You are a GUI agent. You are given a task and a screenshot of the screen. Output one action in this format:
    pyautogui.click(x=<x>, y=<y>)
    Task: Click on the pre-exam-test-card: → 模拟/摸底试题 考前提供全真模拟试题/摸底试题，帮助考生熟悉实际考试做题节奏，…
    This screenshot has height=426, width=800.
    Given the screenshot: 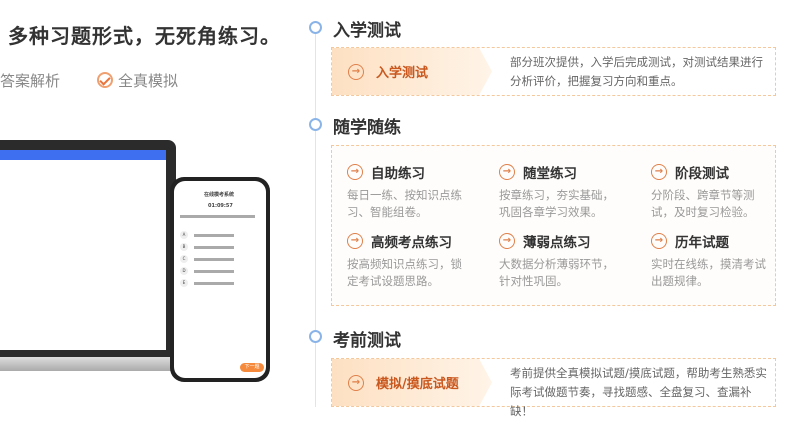 What is the action you would take?
    pyautogui.click(x=553, y=388)
    